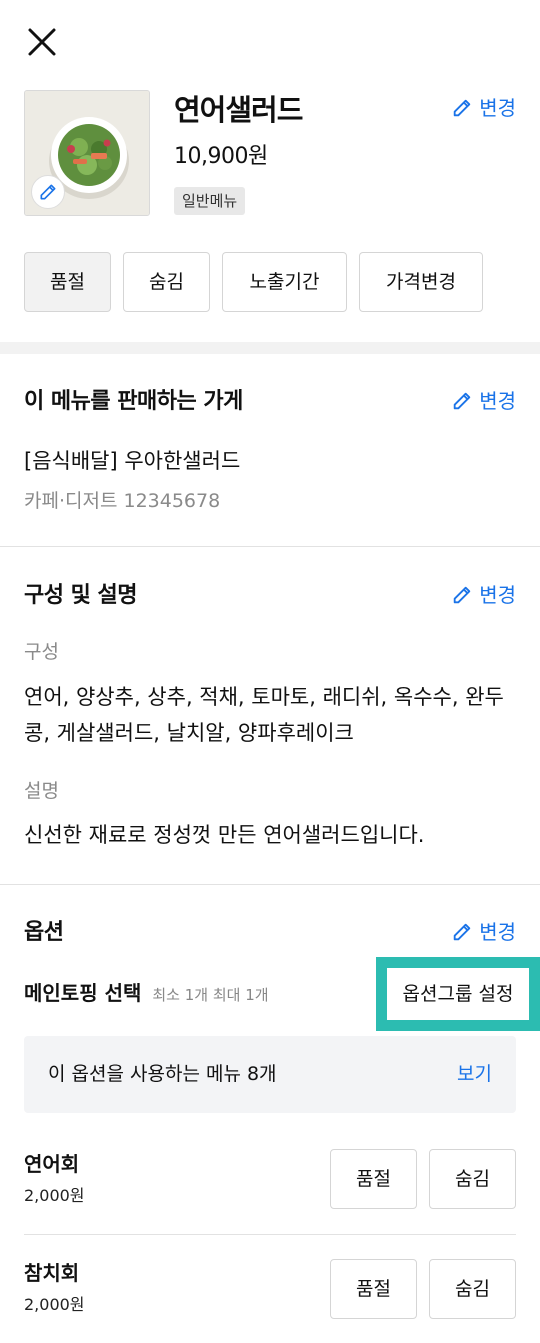 The image size is (540, 1343). What do you see at coordinates (44, 932) in the screenshot?
I see `options-section-title: 옵션` at bounding box center [44, 932].